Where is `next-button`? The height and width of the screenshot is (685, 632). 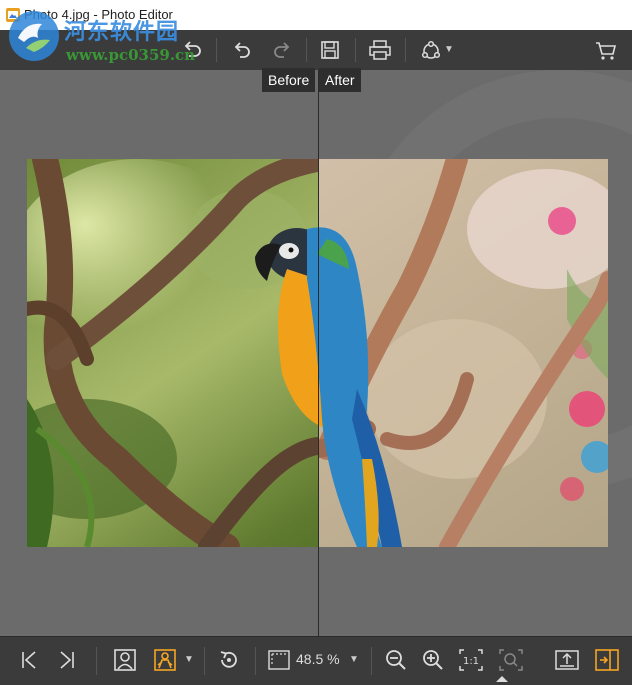
next-button is located at coordinates (67, 660).